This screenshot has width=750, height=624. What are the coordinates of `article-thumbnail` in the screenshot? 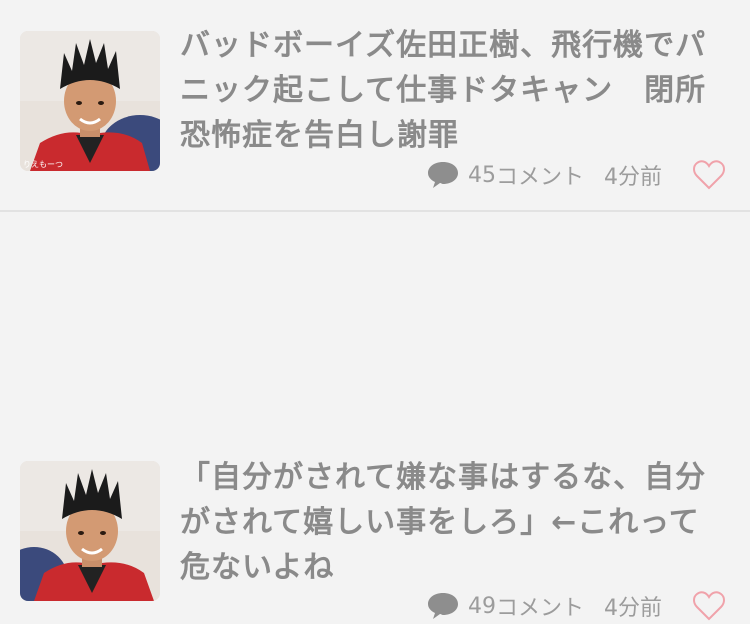 It's located at (90, 531).